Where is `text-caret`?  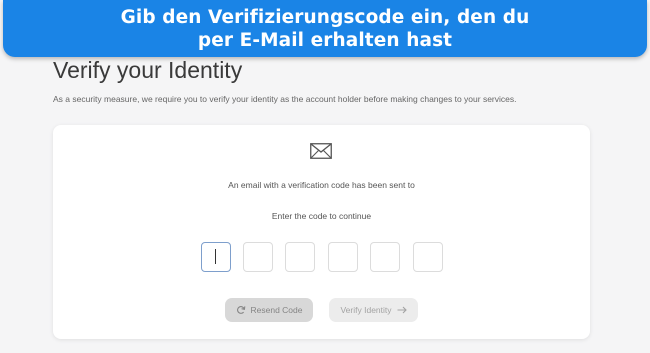 text-caret is located at coordinates (215, 256).